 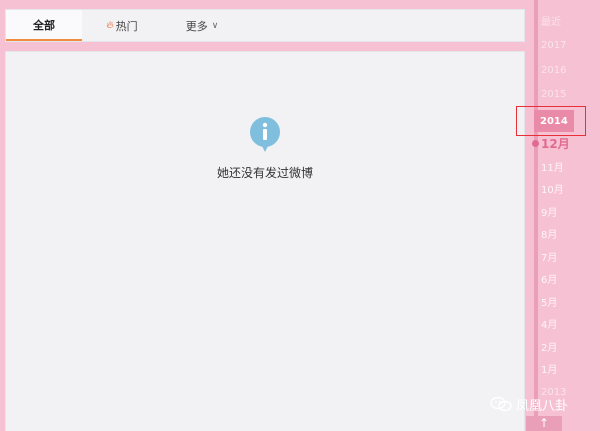 I want to click on empty-message: 她还没有发过微博, so click(x=264, y=173).